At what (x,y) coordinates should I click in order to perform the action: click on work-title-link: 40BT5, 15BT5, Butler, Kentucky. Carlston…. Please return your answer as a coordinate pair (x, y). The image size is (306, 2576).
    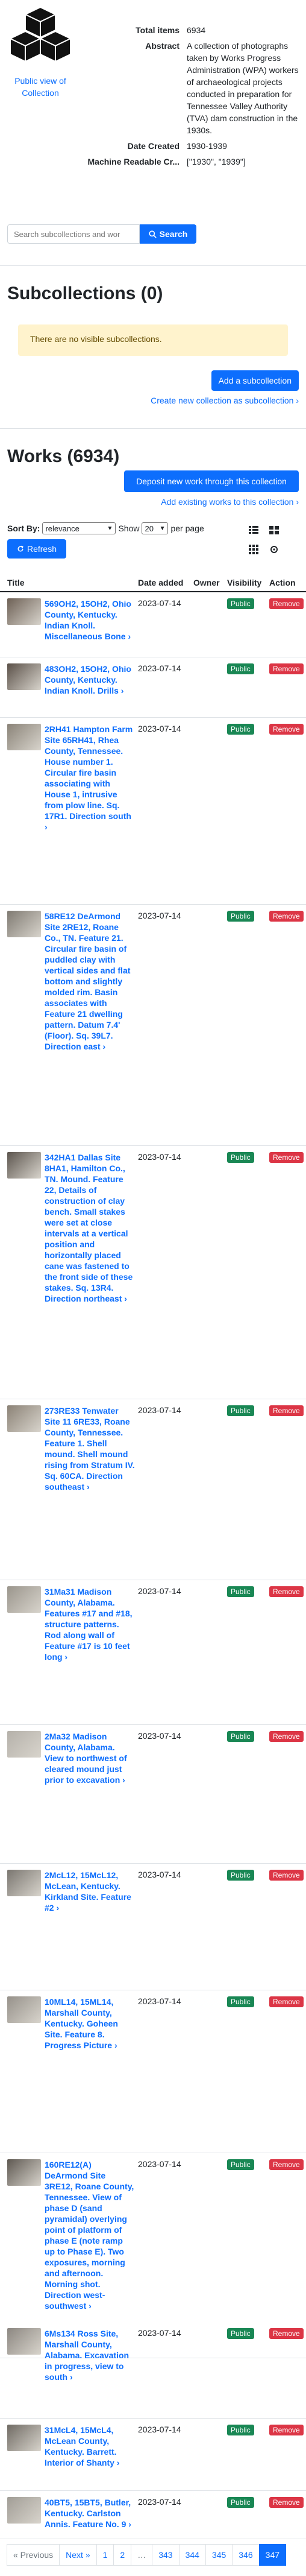
    Looking at the image, I should click on (90, 2518).